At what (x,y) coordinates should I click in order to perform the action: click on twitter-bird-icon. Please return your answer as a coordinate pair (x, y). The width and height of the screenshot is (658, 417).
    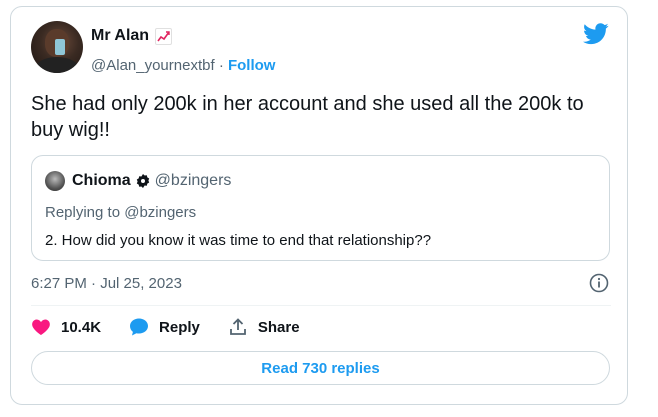
    Looking at the image, I should click on (596, 34).